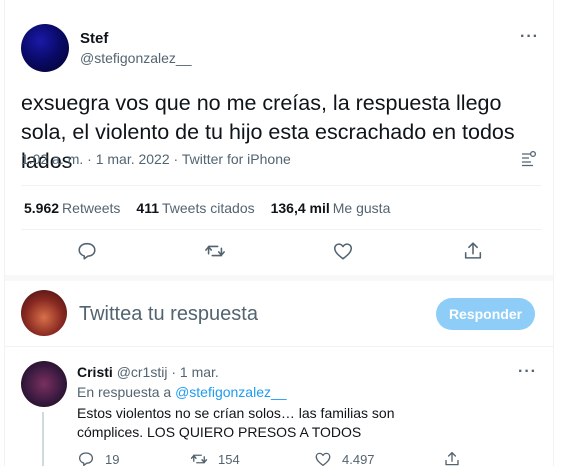  I want to click on like-count: 4.497, so click(358, 458).